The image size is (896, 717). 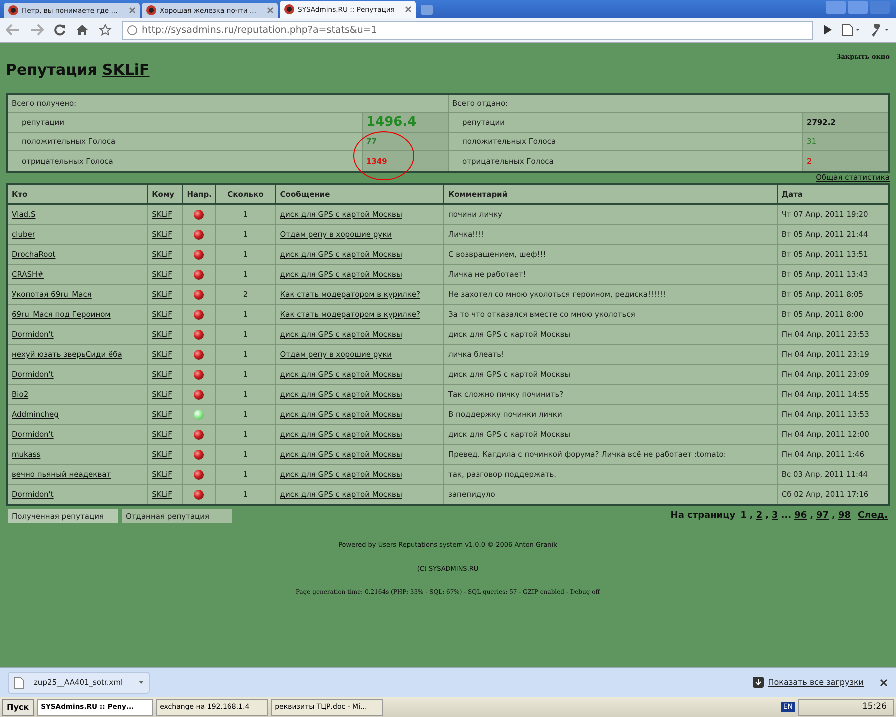 I want to click on user-link: SKLiF, so click(x=126, y=70).